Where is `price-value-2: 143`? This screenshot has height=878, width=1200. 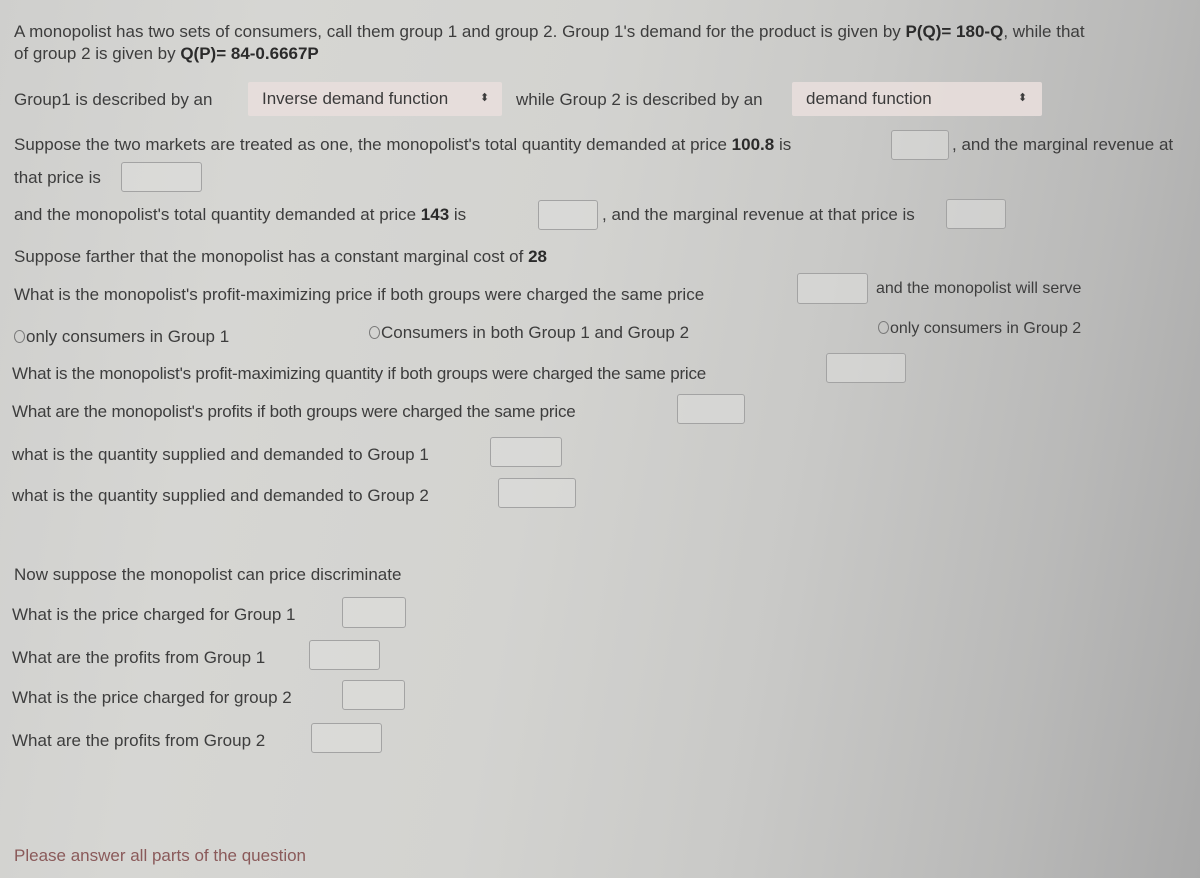 price-value-2: 143 is located at coordinates (435, 214).